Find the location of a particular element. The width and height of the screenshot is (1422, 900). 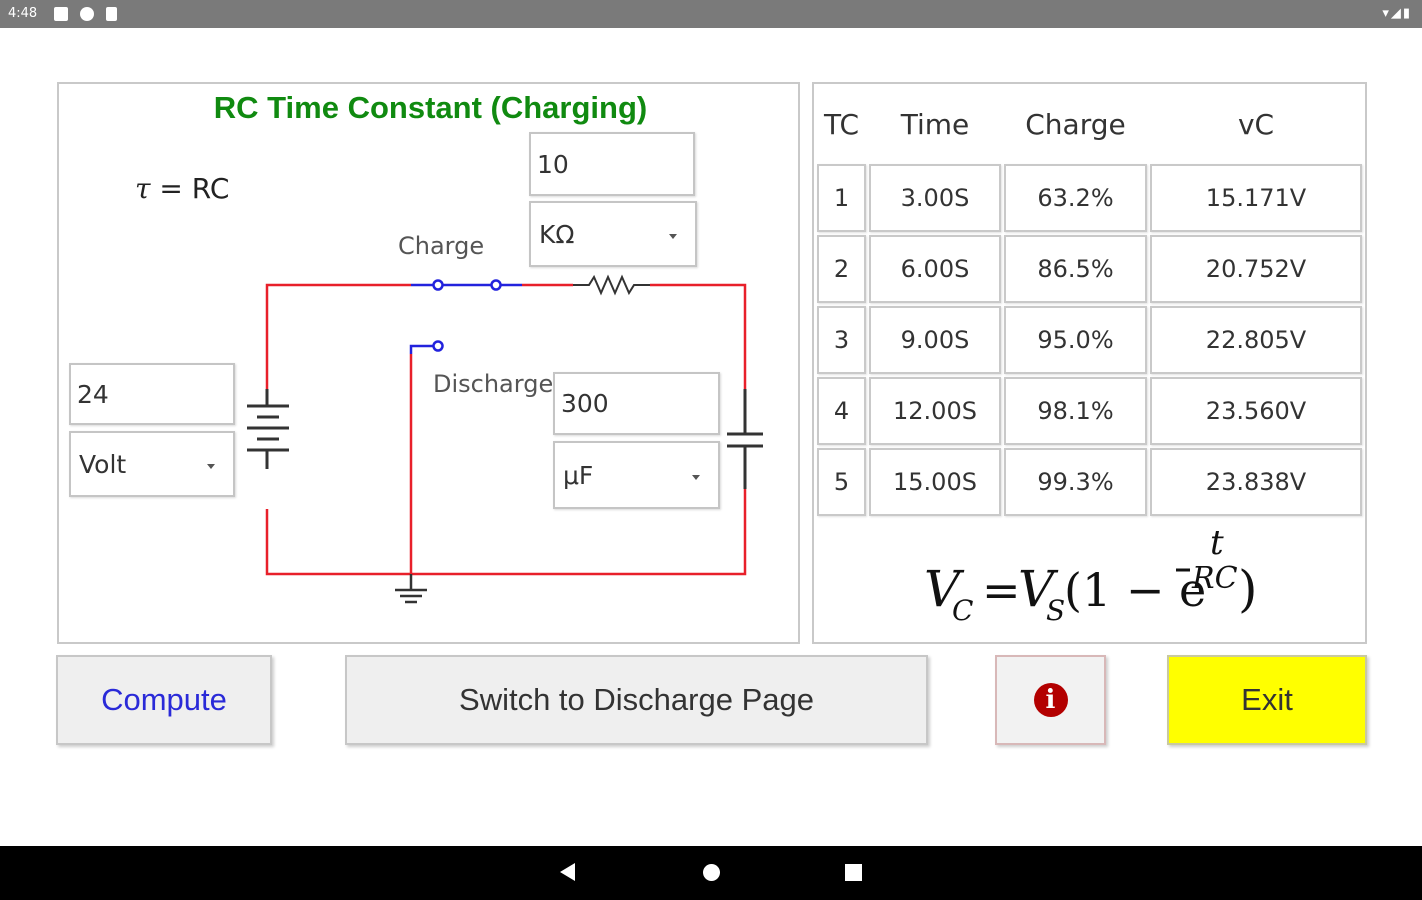

cell-tc: 2 is located at coordinates (841, 269).